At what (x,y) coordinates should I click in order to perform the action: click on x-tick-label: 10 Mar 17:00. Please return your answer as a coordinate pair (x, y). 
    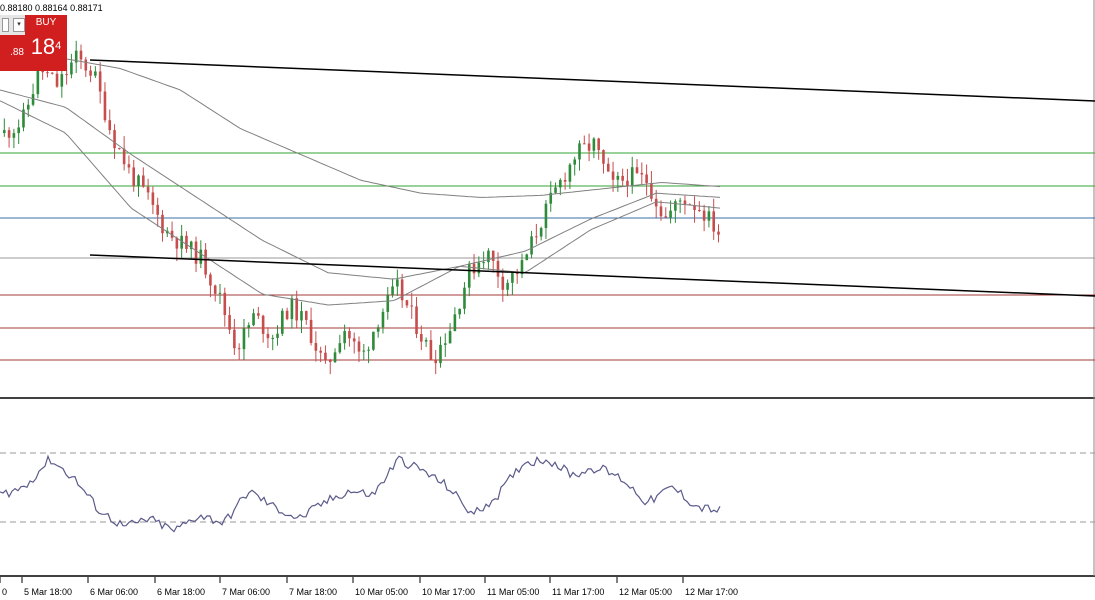
    Looking at the image, I should click on (448, 592).